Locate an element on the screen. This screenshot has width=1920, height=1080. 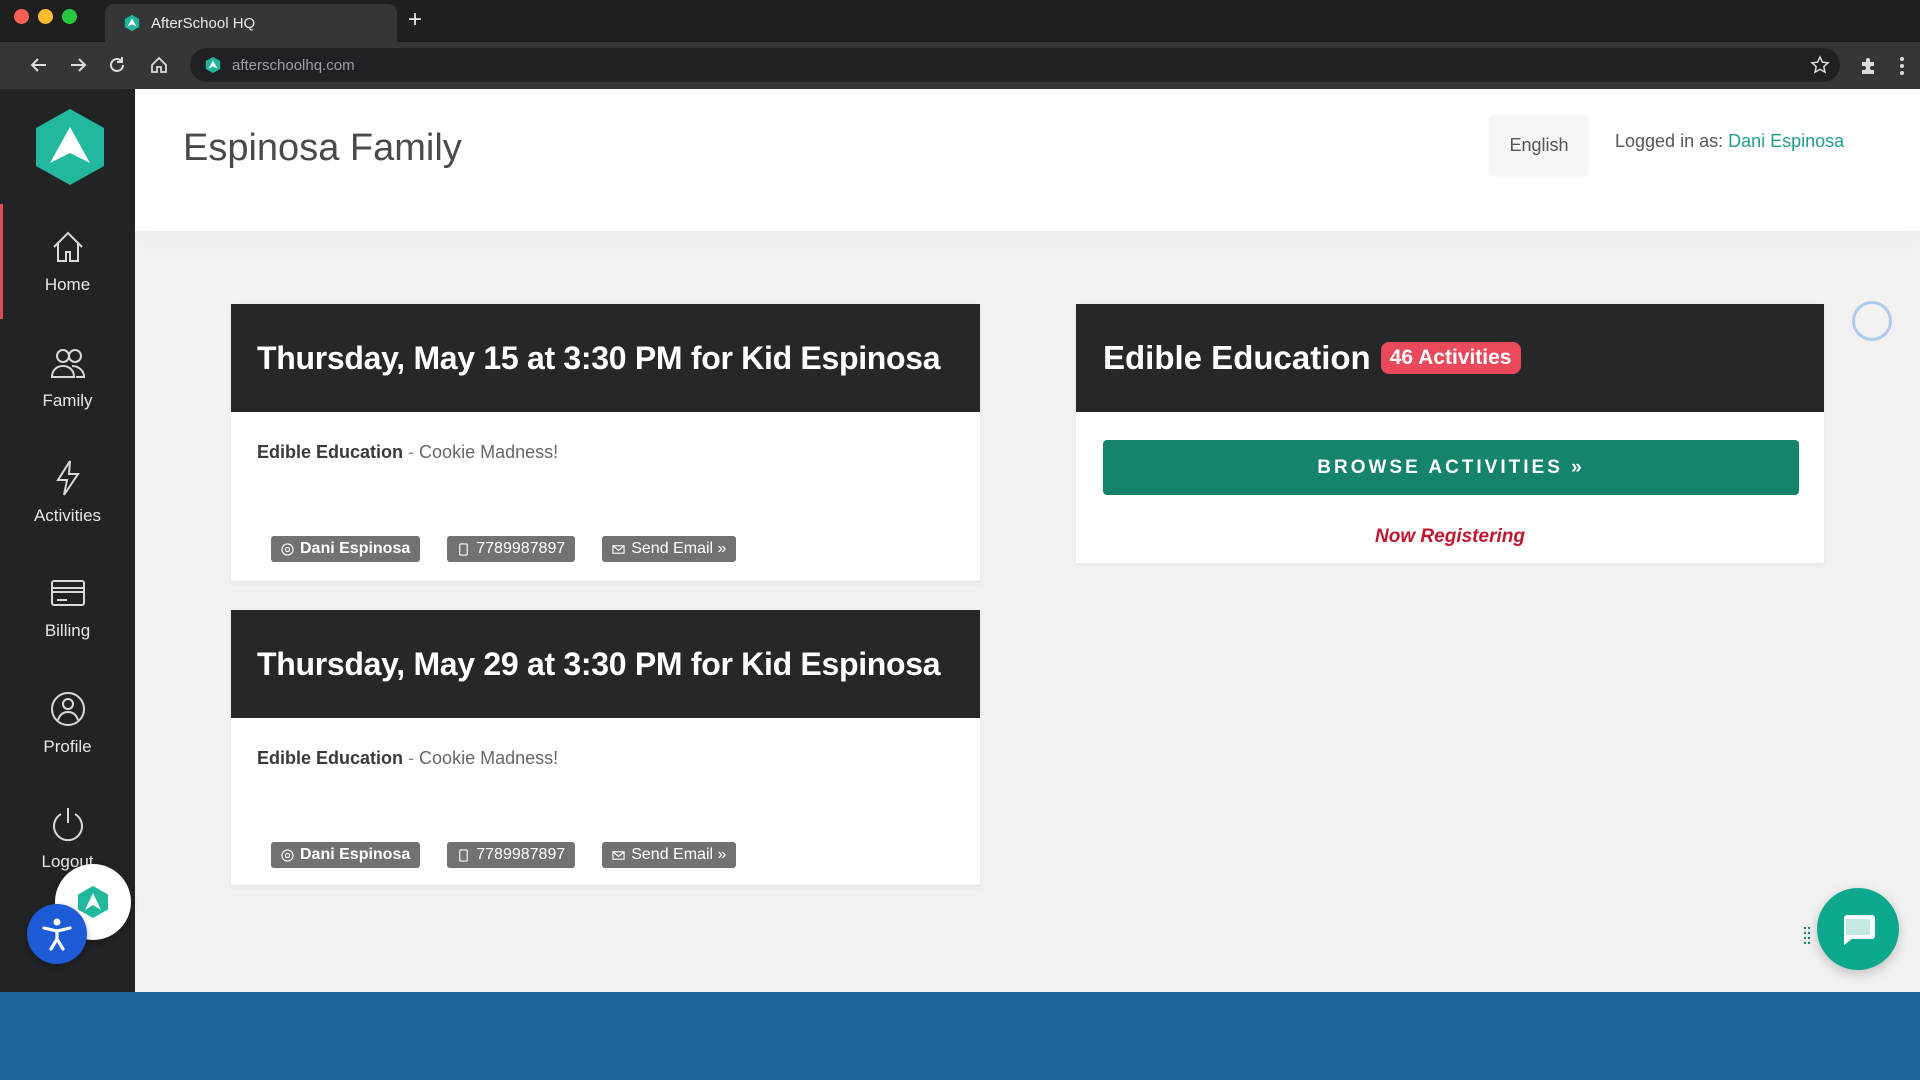
sidebar-item-label: Family is located at coordinates (67, 400).